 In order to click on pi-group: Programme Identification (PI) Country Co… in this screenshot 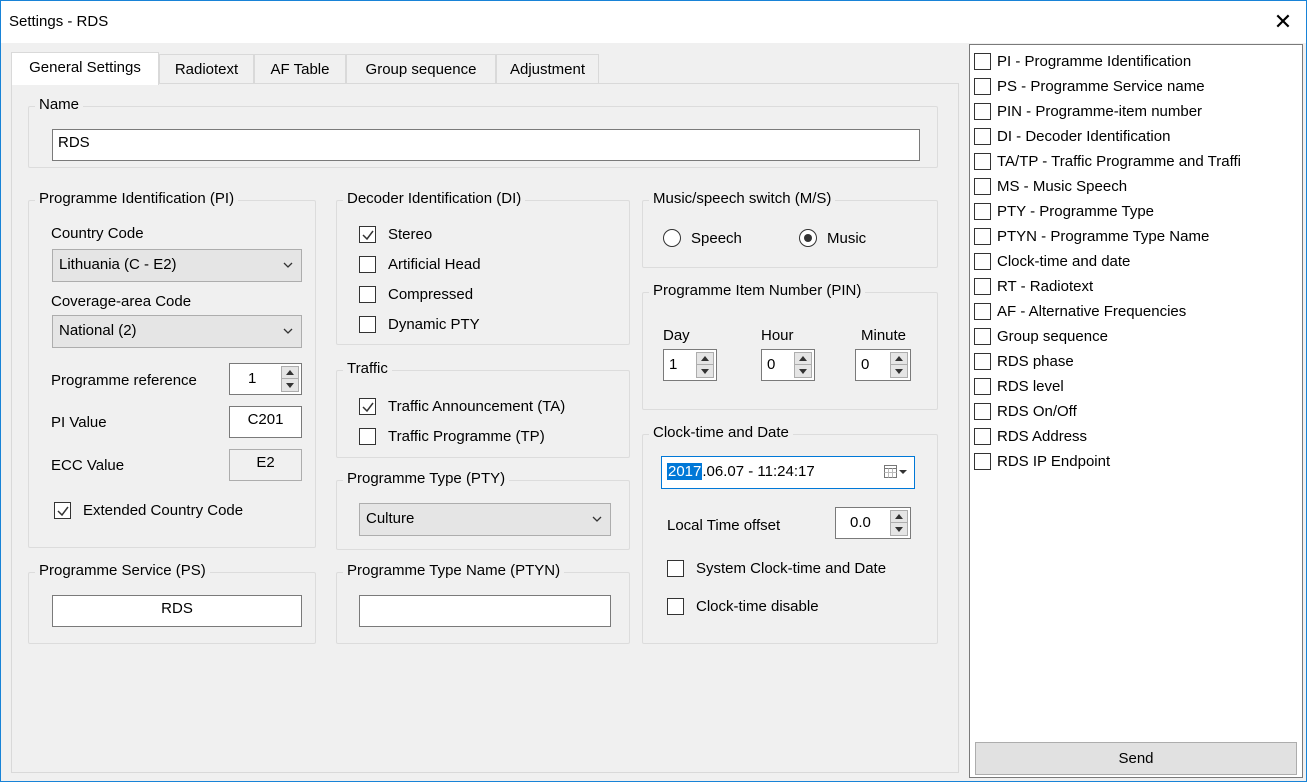, I will do `click(172, 369)`.